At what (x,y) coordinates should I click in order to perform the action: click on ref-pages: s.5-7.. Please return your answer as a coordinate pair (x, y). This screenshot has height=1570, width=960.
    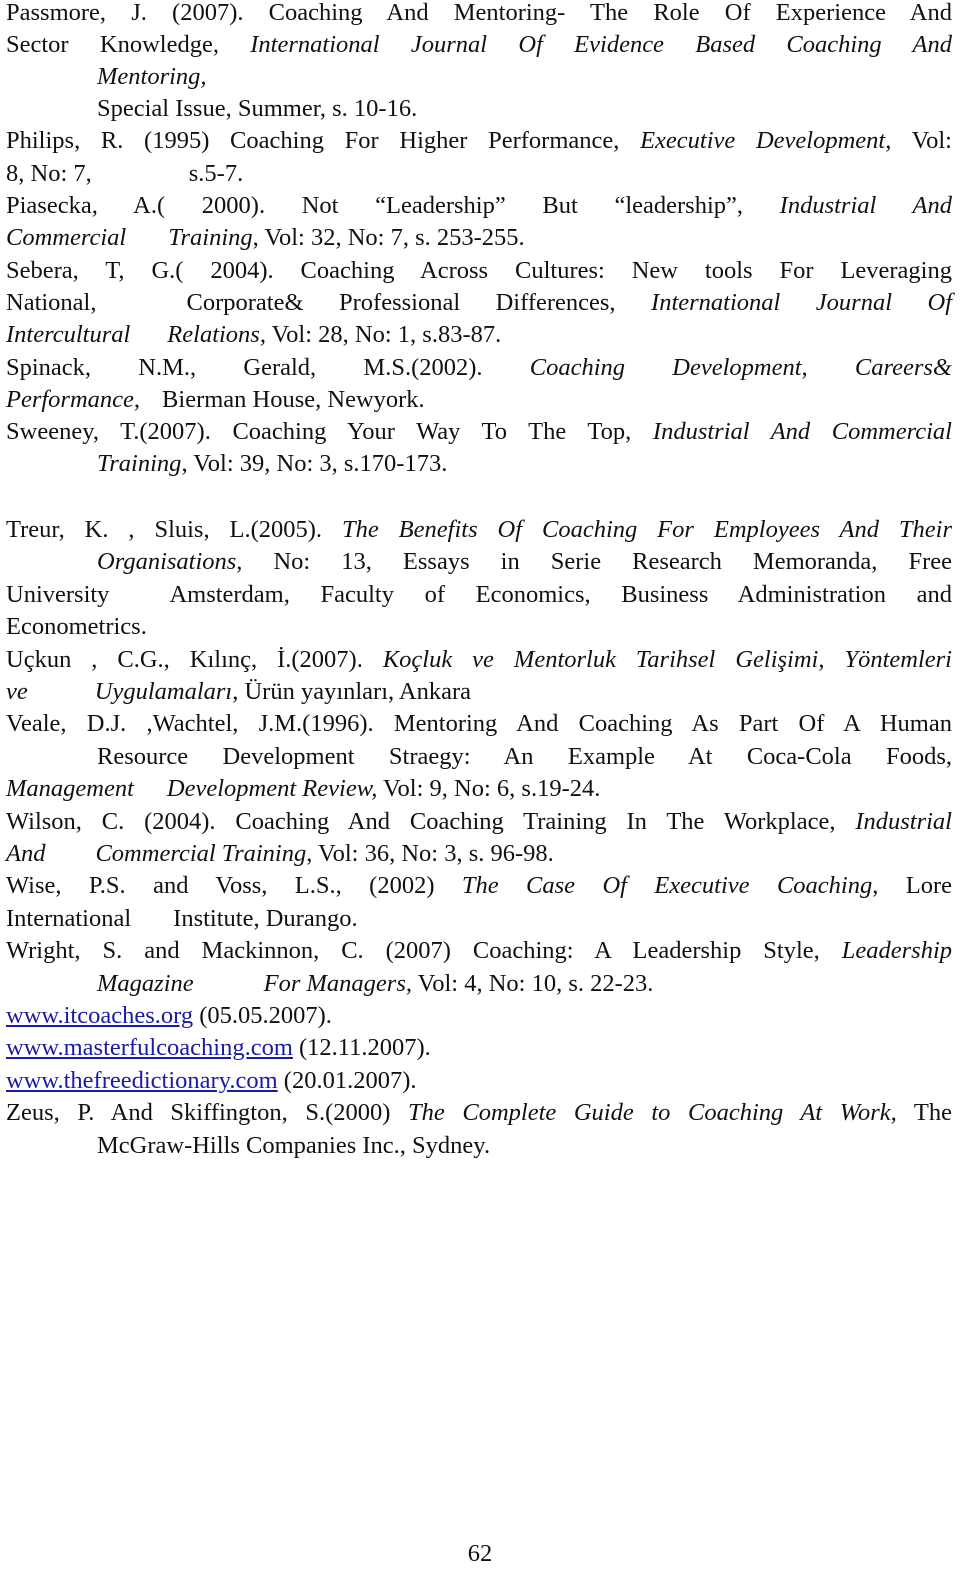
    Looking at the image, I should click on (216, 173).